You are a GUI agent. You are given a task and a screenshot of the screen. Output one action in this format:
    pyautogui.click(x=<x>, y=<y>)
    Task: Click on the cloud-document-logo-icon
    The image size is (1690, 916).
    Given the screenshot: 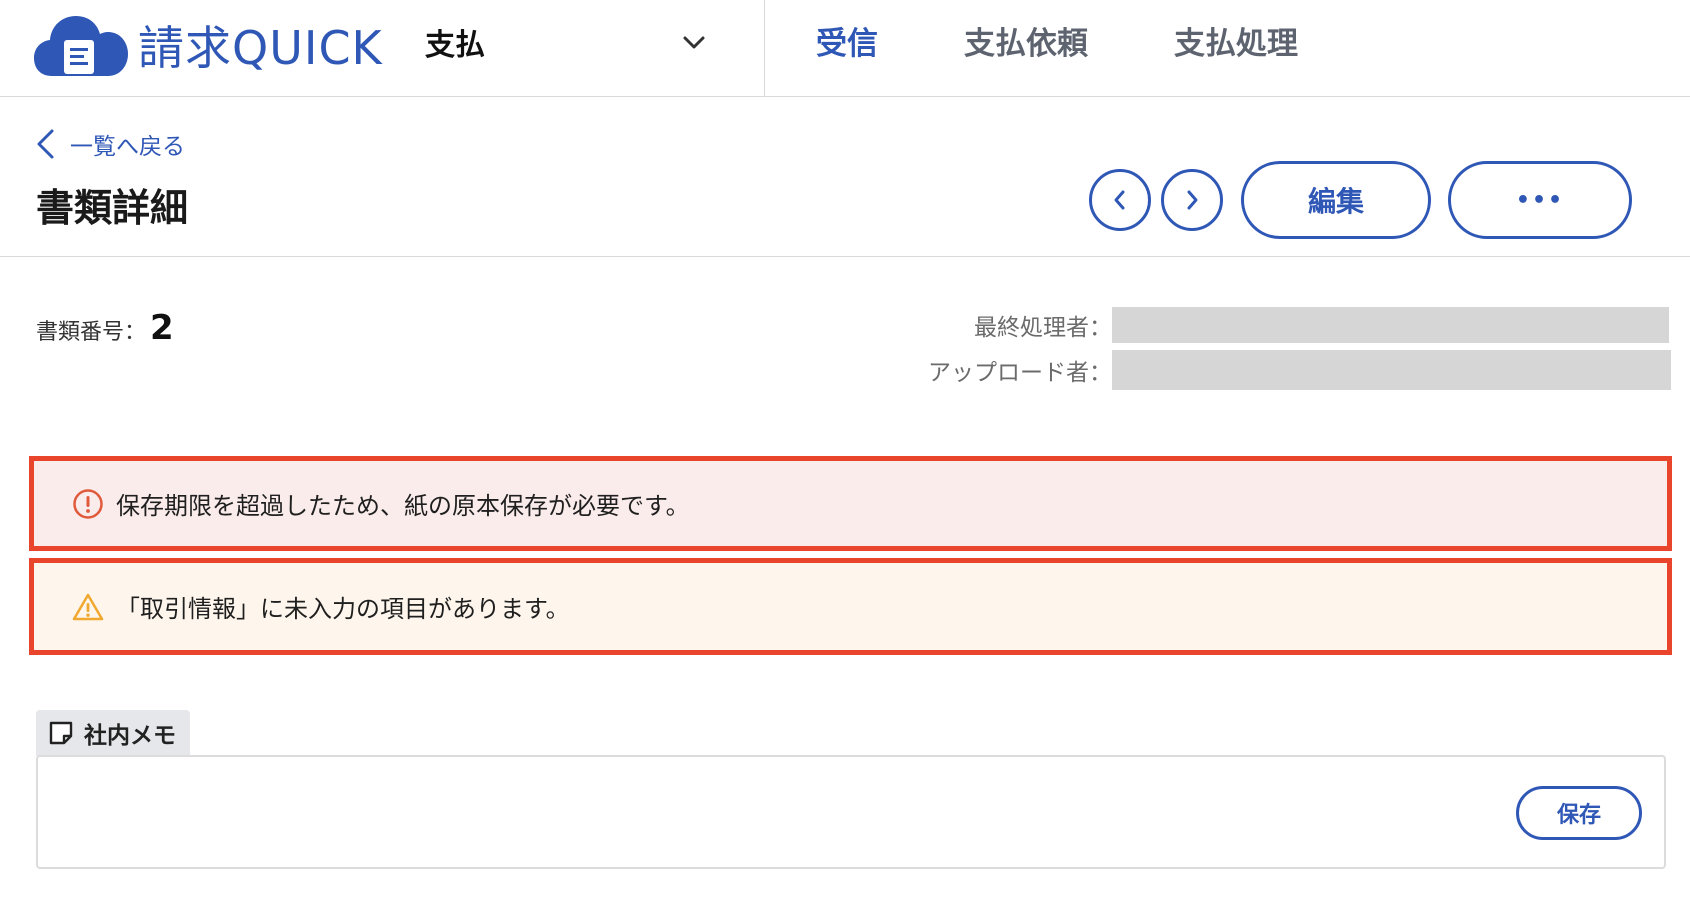 What is the action you would take?
    pyautogui.click(x=81, y=46)
    